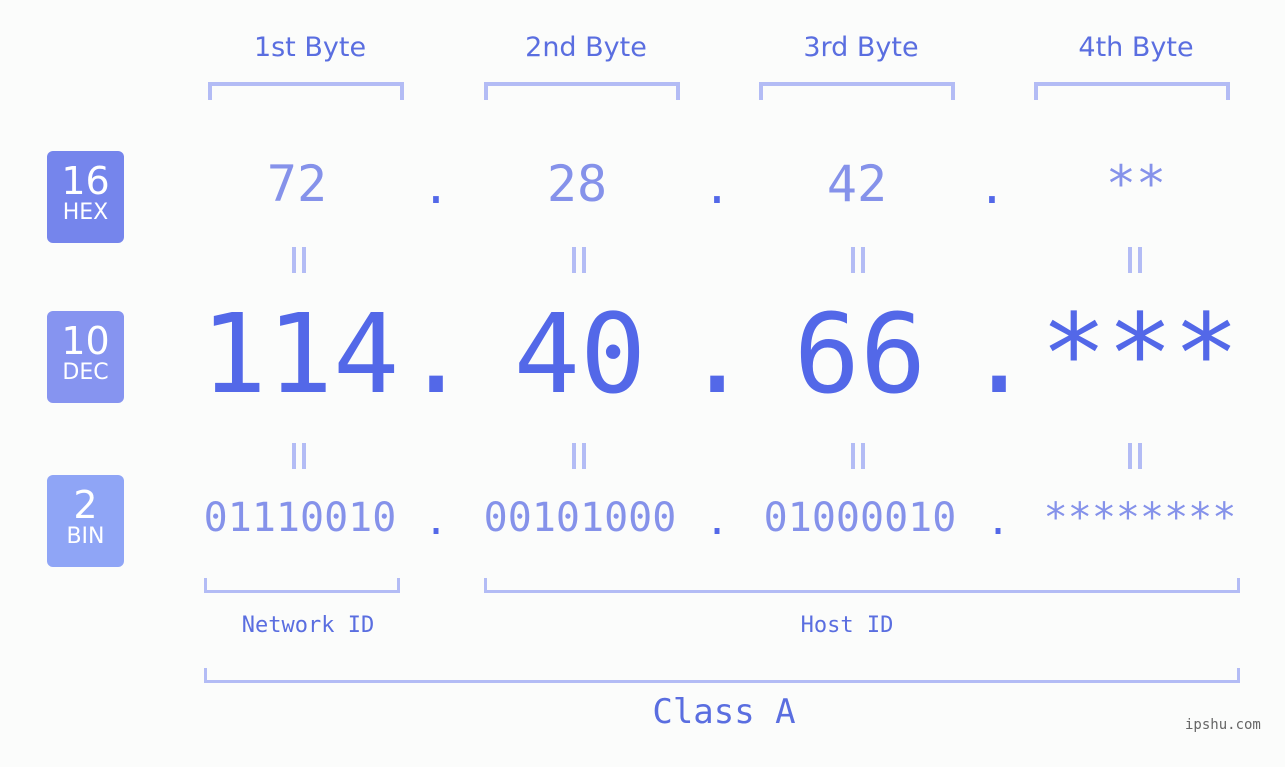  I want to click on network-id-label: Network ID, so click(308, 625).